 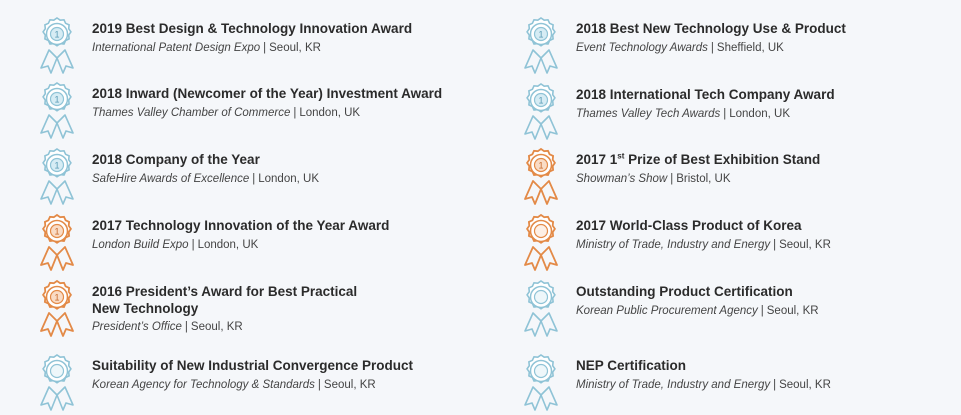 What do you see at coordinates (137, 327) in the screenshot?
I see `award-organization: President’s Office` at bounding box center [137, 327].